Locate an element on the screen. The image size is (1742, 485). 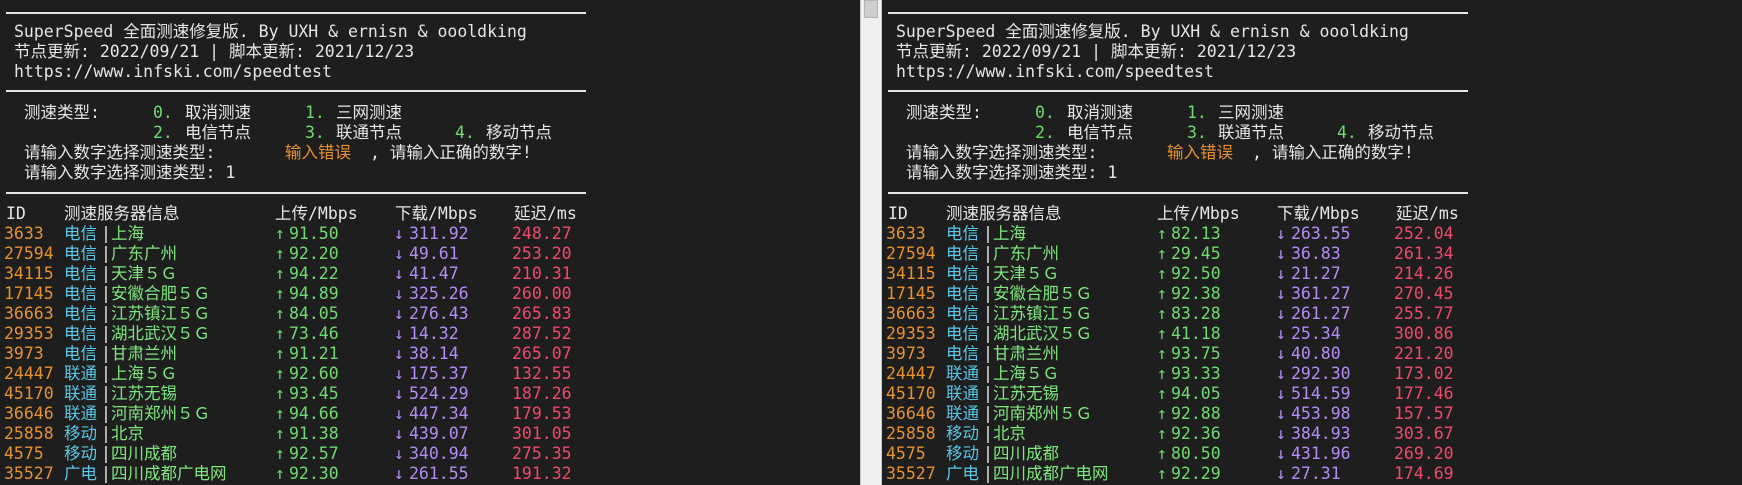
row-isp: 广电 is located at coordinates (80, 473).